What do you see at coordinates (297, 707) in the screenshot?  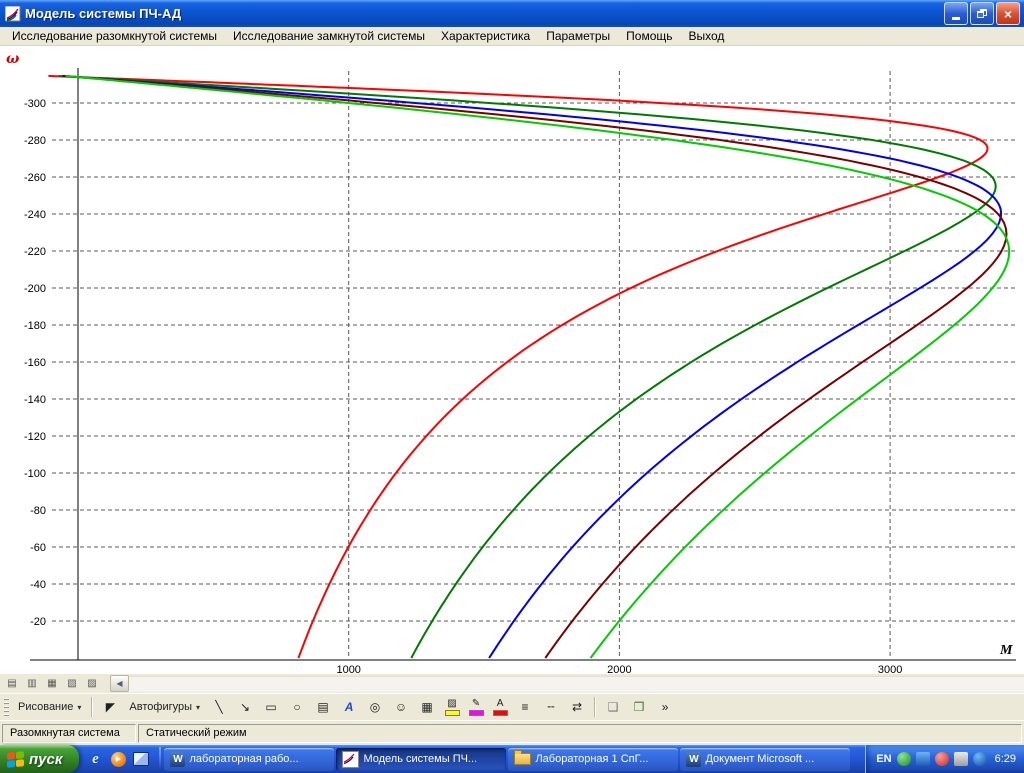 I see `oval-tool-button: ○` at bounding box center [297, 707].